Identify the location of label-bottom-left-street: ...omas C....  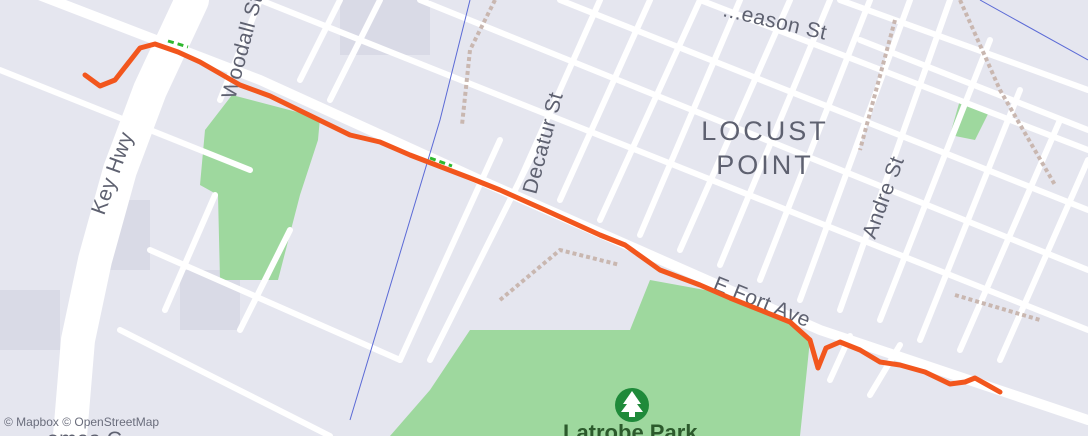
(84, 432).